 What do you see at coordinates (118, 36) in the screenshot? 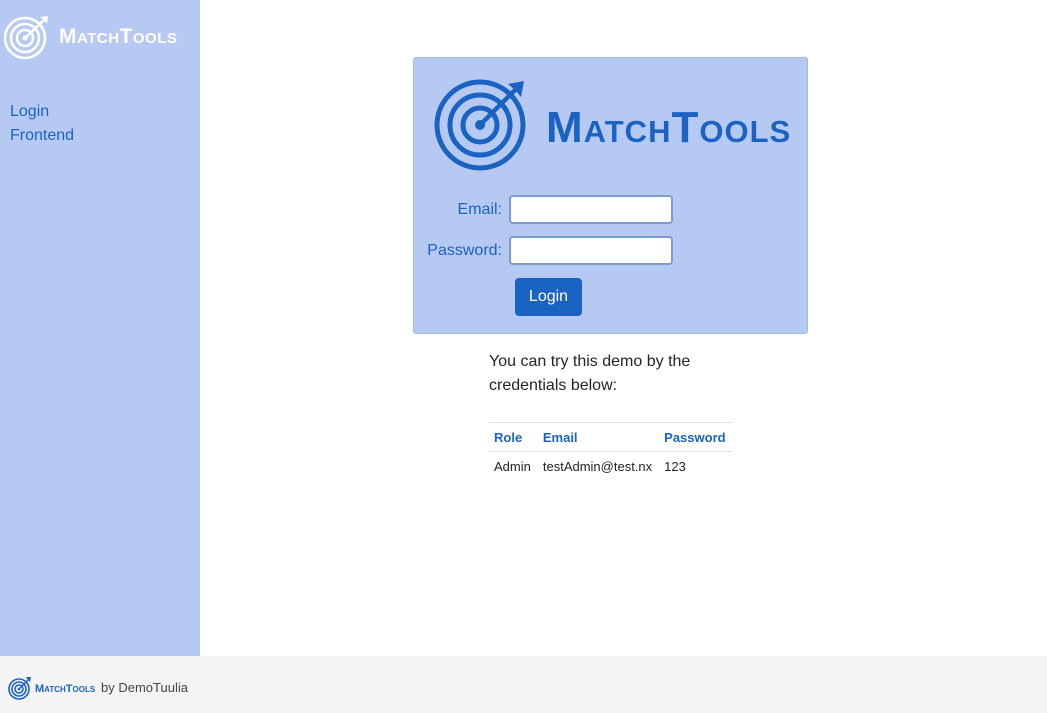
I see `brand-name: MATCHTOOLS` at bounding box center [118, 36].